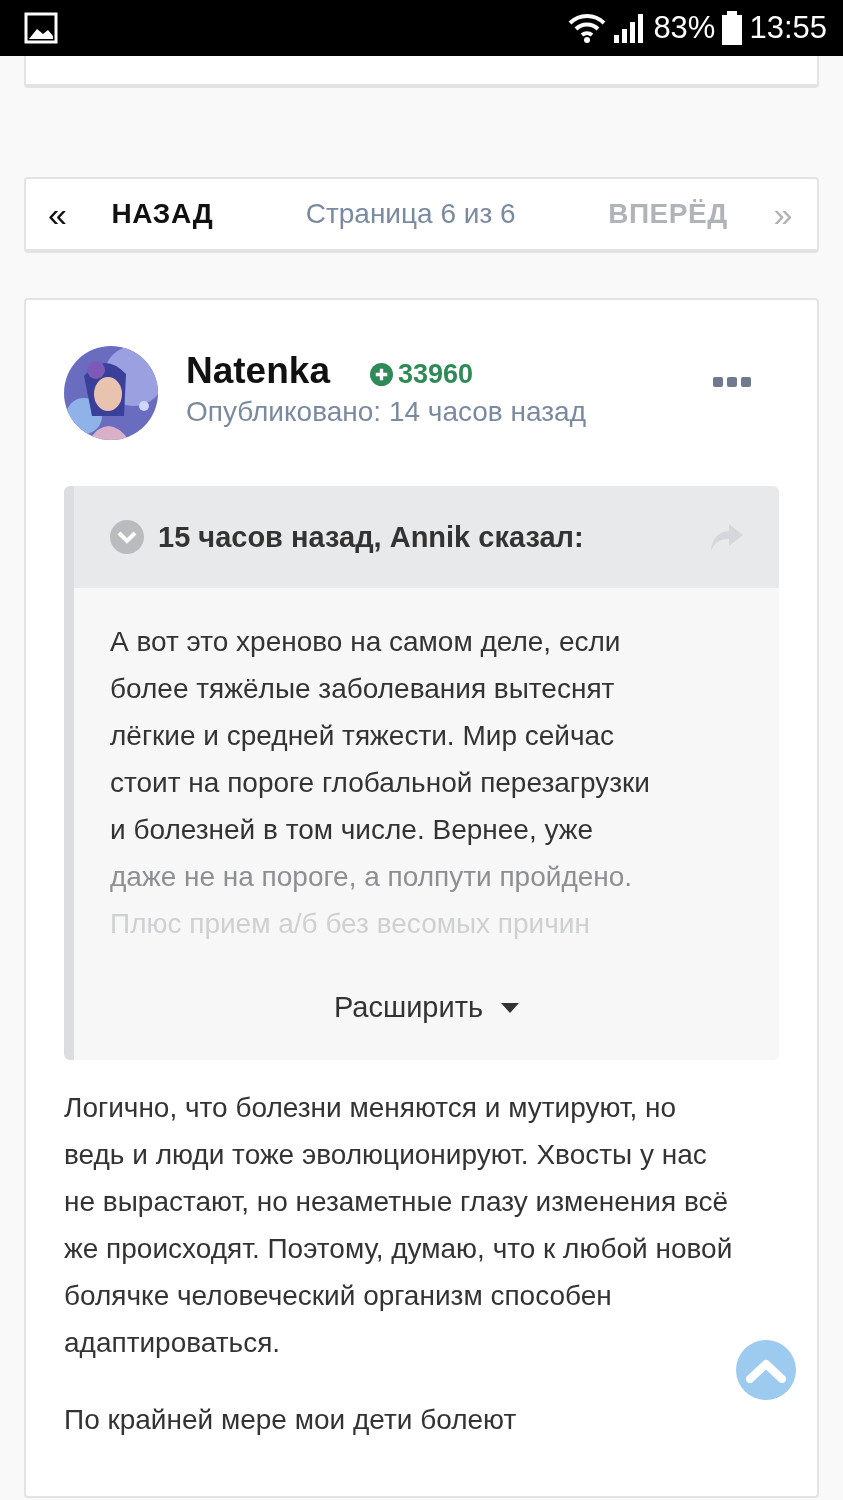  What do you see at coordinates (587, 28) in the screenshot?
I see `wifi-icon` at bounding box center [587, 28].